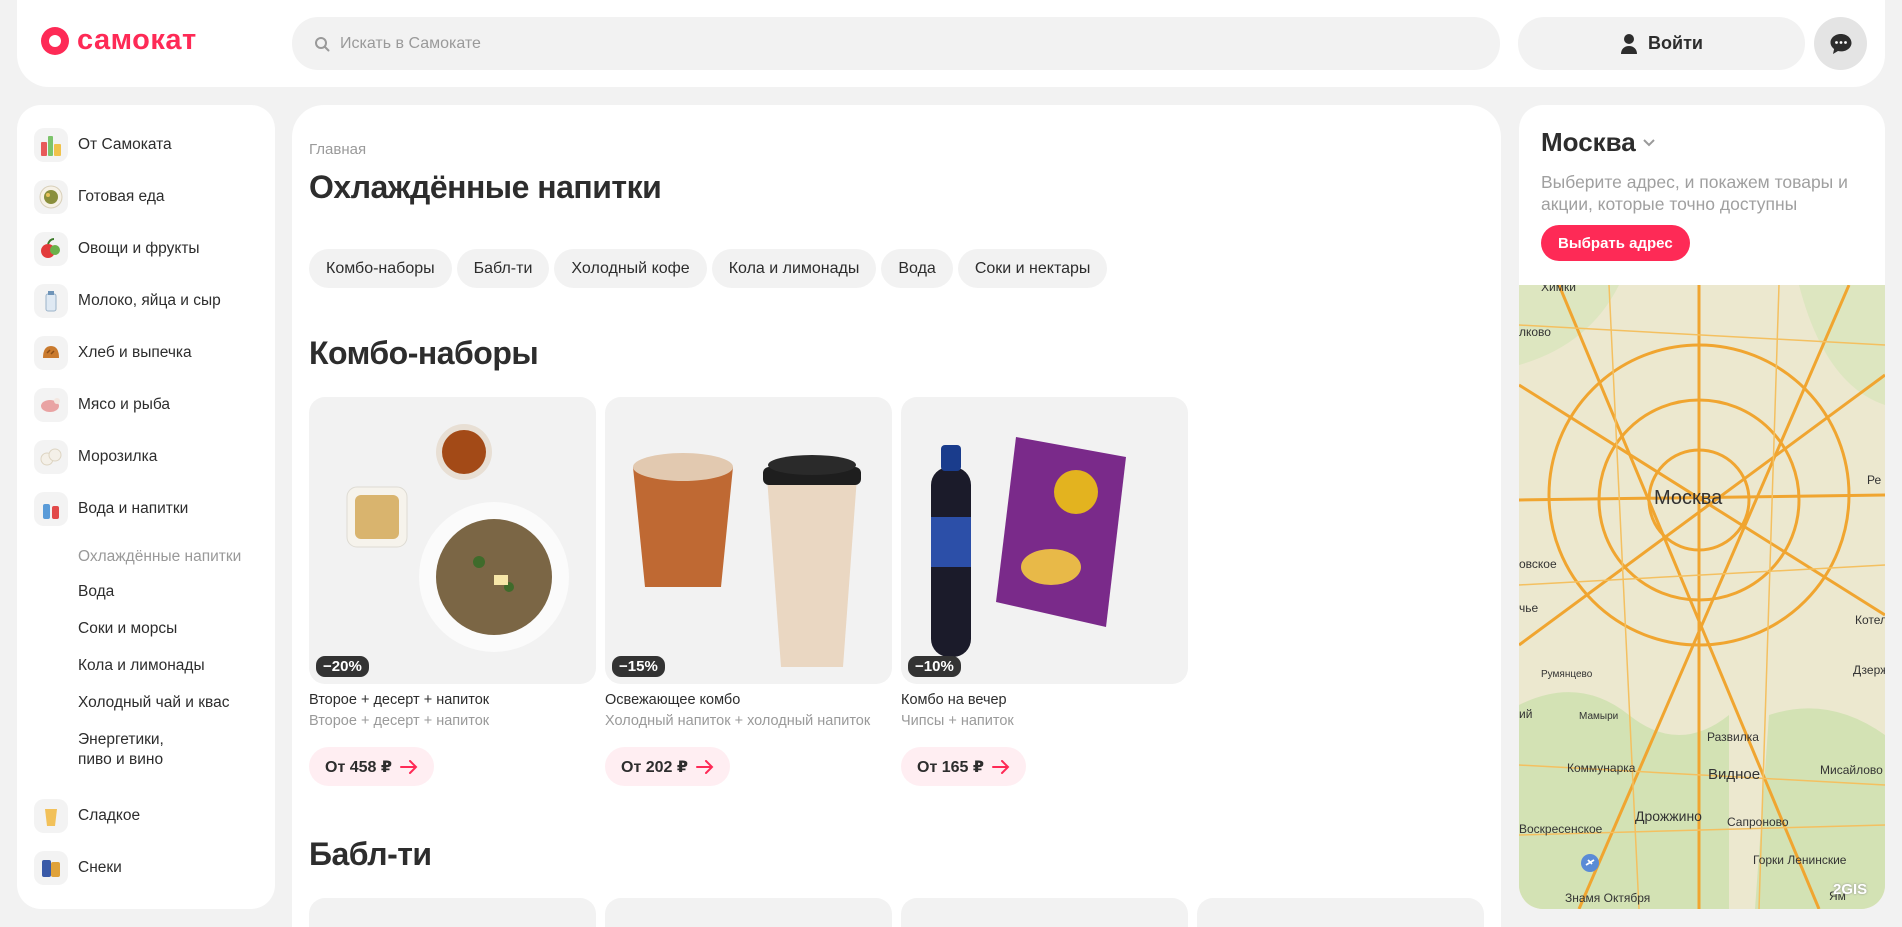 Image resolution: width=1902 pixels, height=927 pixels. I want to click on price-button: От 165 ₽, so click(963, 766).